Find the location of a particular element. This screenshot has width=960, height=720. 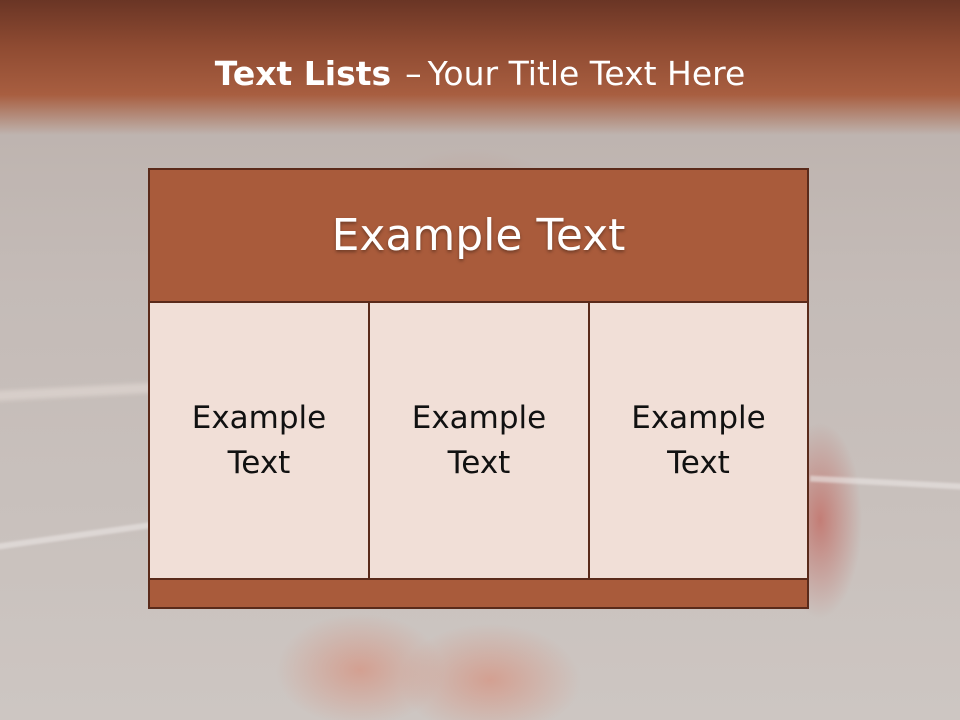

title-bold-text: Text Lists is located at coordinates (303, 73).